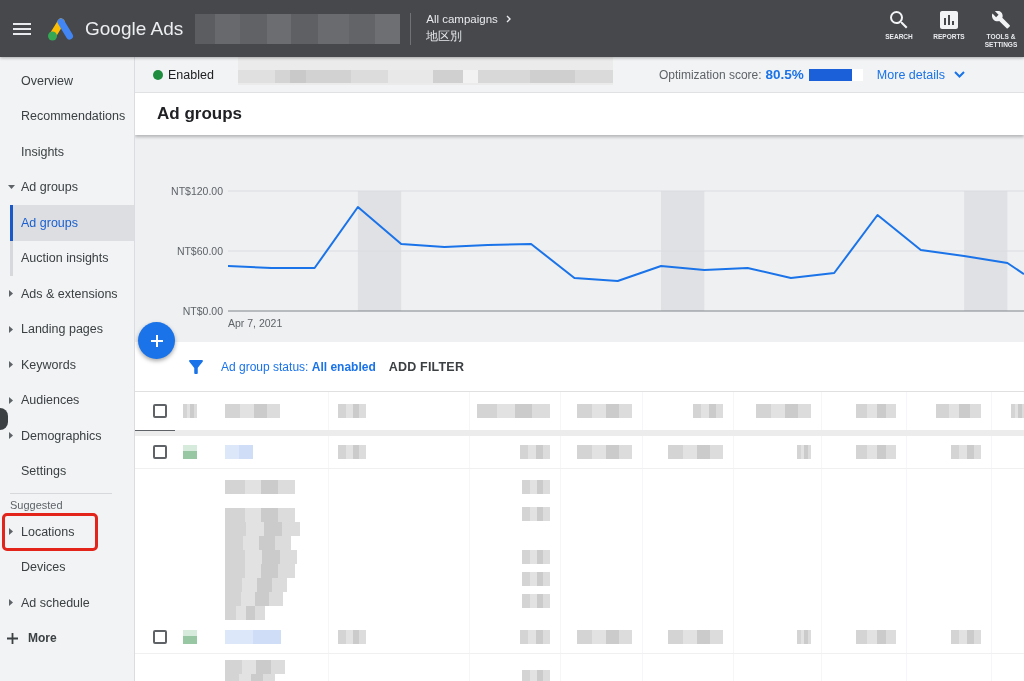 The image size is (1024, 681). Describe the element at coordinates (920, 74) in the screenshot. I see `more-details-link: More details` at that location.